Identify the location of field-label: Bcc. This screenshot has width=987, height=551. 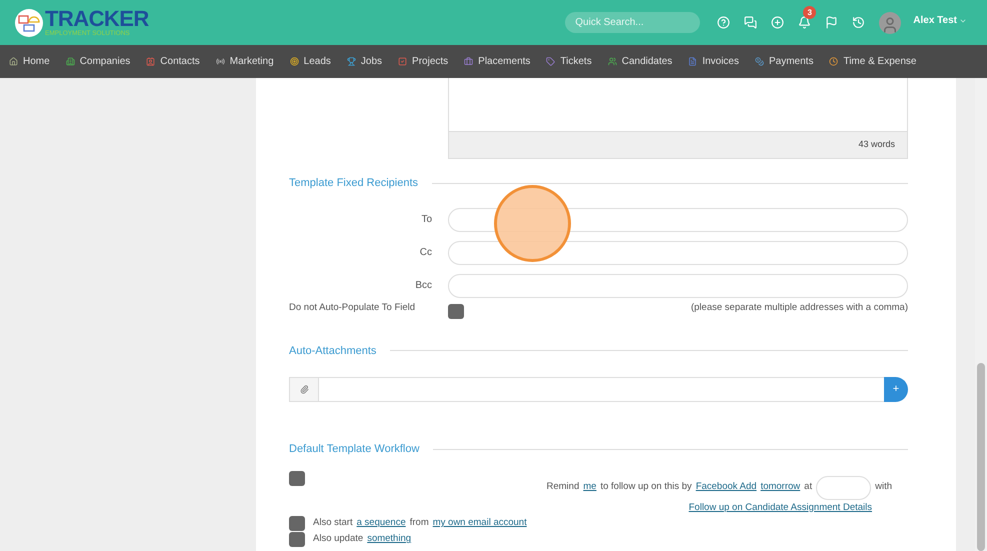
(423, 286).